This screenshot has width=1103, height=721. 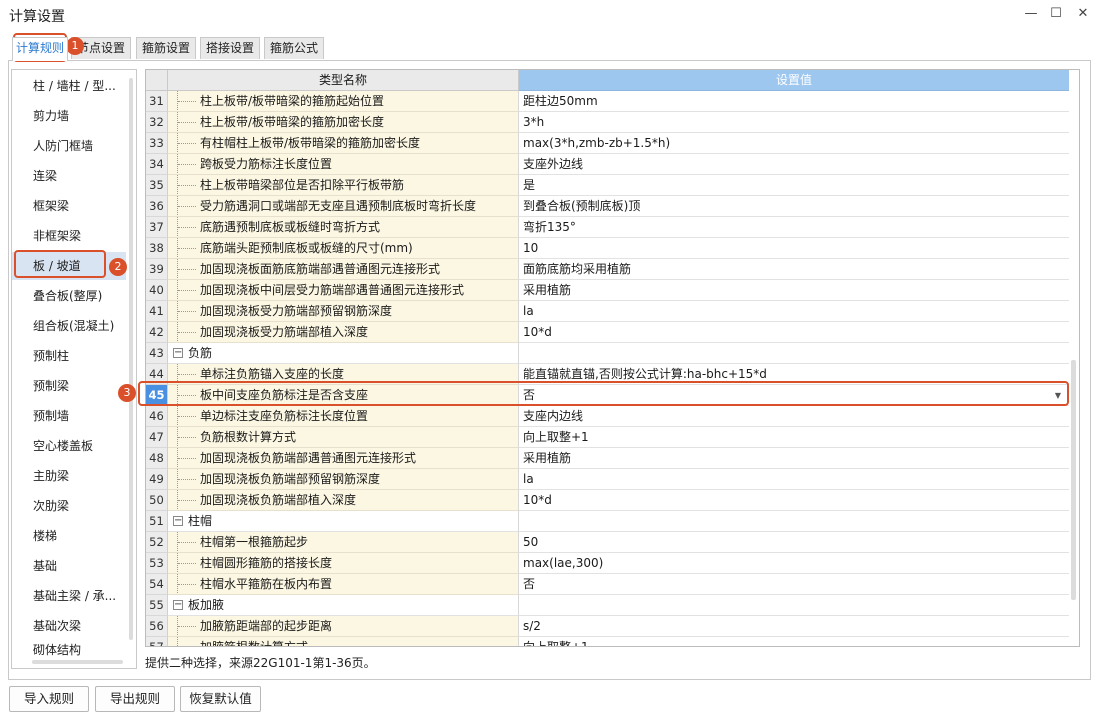 What do you see at coordinates (794, 395) in the screenshot?
I see `row-value-dropdown: 否 ▼` at bounding box center [794, 395].